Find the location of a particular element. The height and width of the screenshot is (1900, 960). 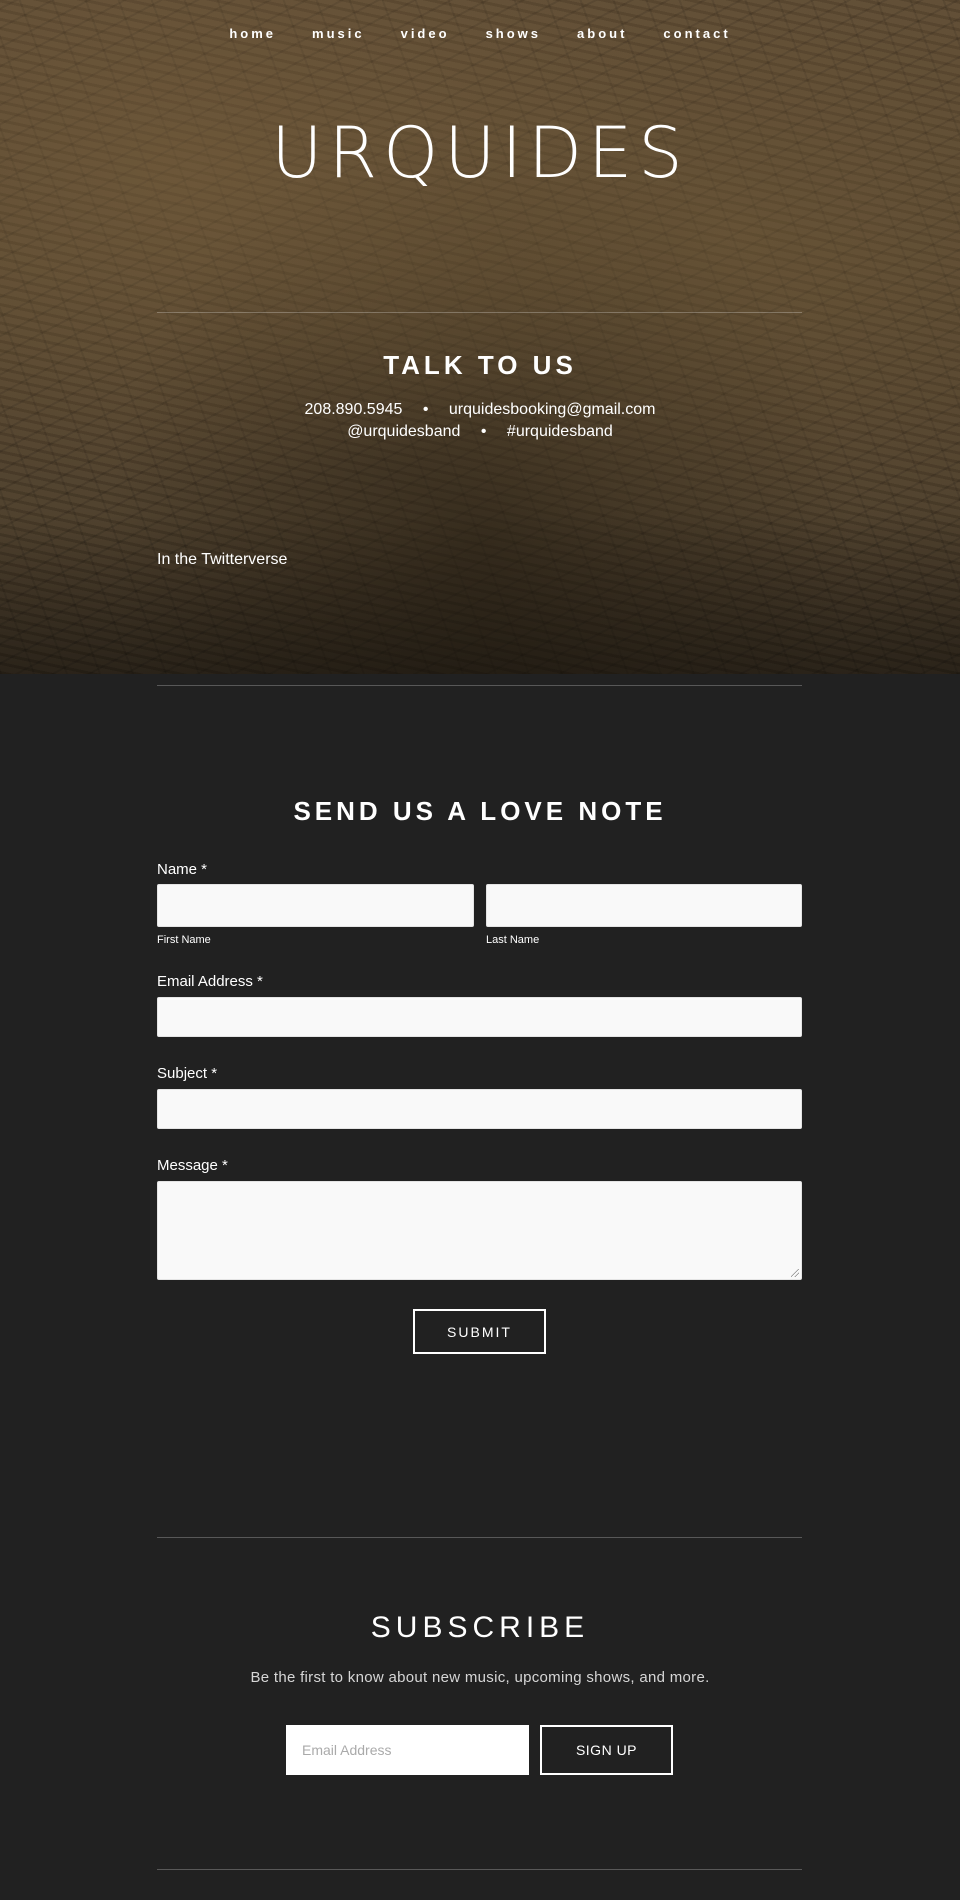

nav-item-about: about is located at coordinates (602, 33).